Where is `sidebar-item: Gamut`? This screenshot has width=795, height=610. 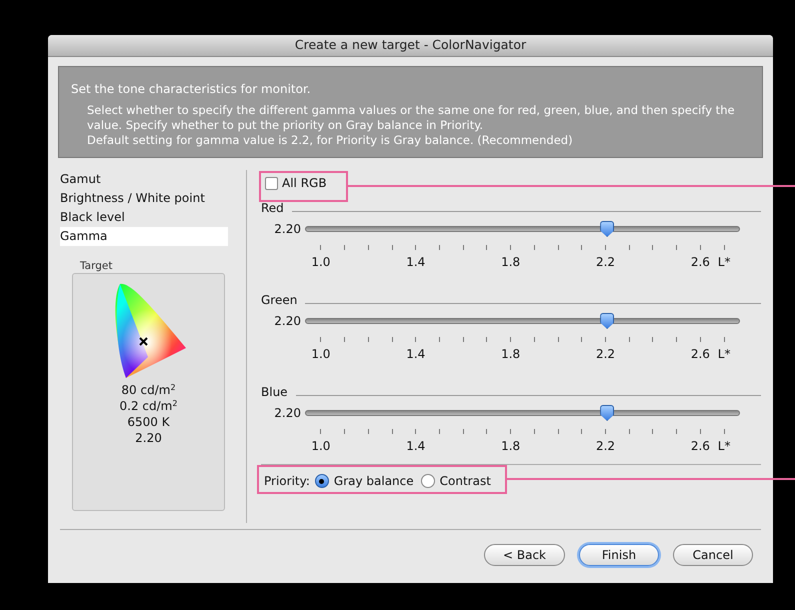
sidebar-item: Gamut is located at coordinates (144, 179).